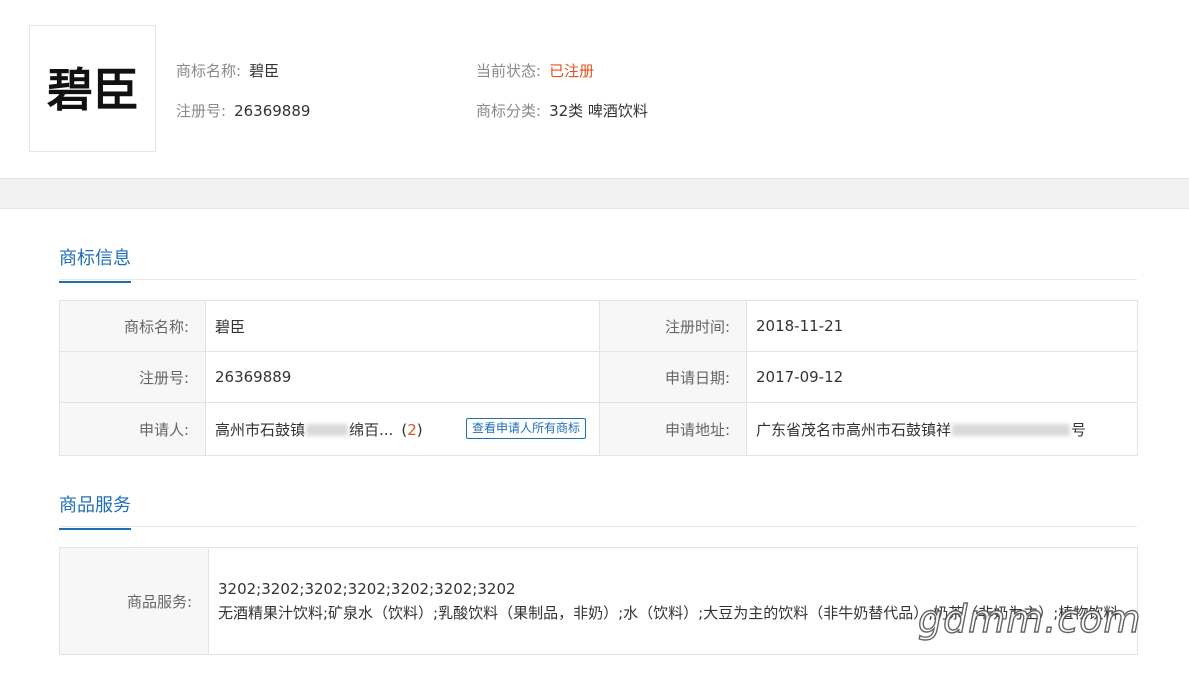 The height and width of the screenshot is (685, 1189). I want to click on trademark-logo-image: 碧臣, so click(93, 90).